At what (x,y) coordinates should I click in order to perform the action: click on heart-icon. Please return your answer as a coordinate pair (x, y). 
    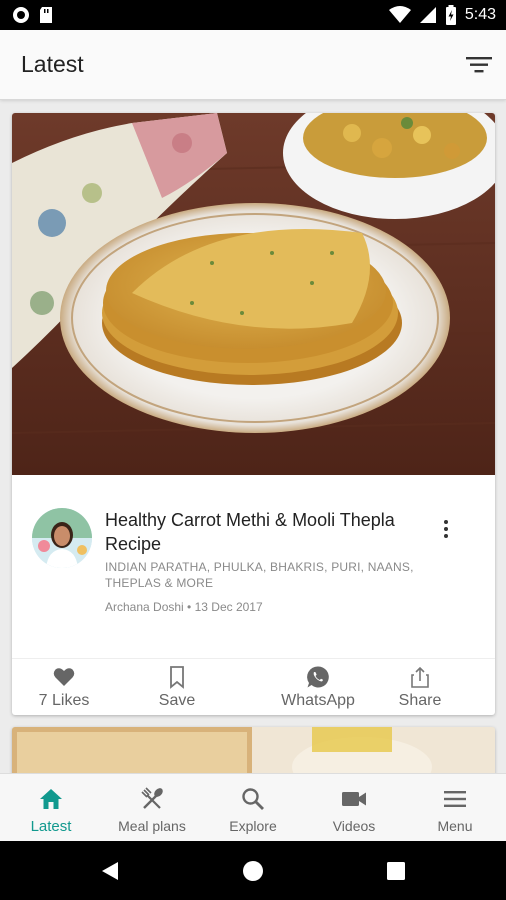
    Looking at the image, I should click on (64, 677).